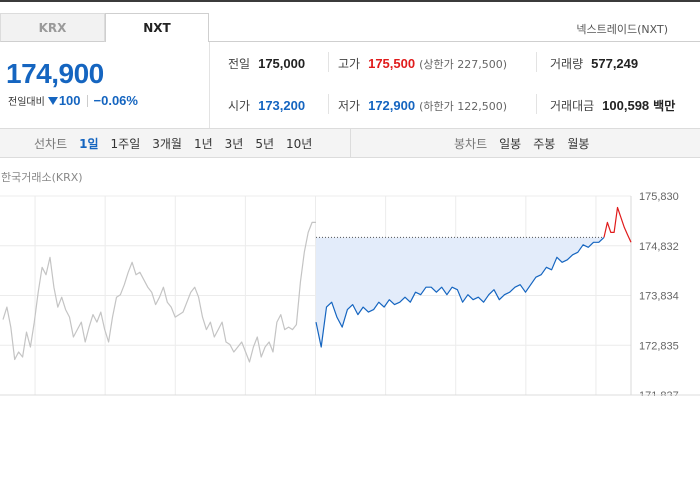 This screenshot has width=700, height=490. I want to click on candle-chart-title: 봉차트, so click(471, 143).